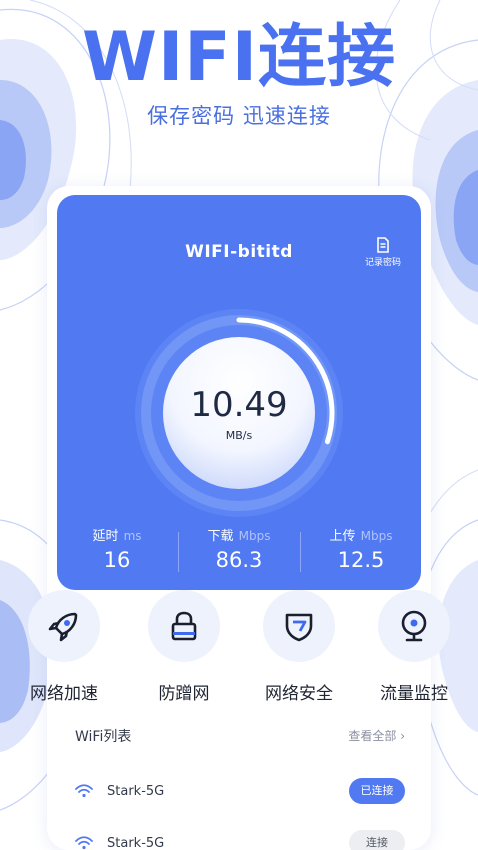 The height and width of the screenshot is (850, 478). I want to click on download-stat: 下载 Mbps 86.3, so click(239, 548).